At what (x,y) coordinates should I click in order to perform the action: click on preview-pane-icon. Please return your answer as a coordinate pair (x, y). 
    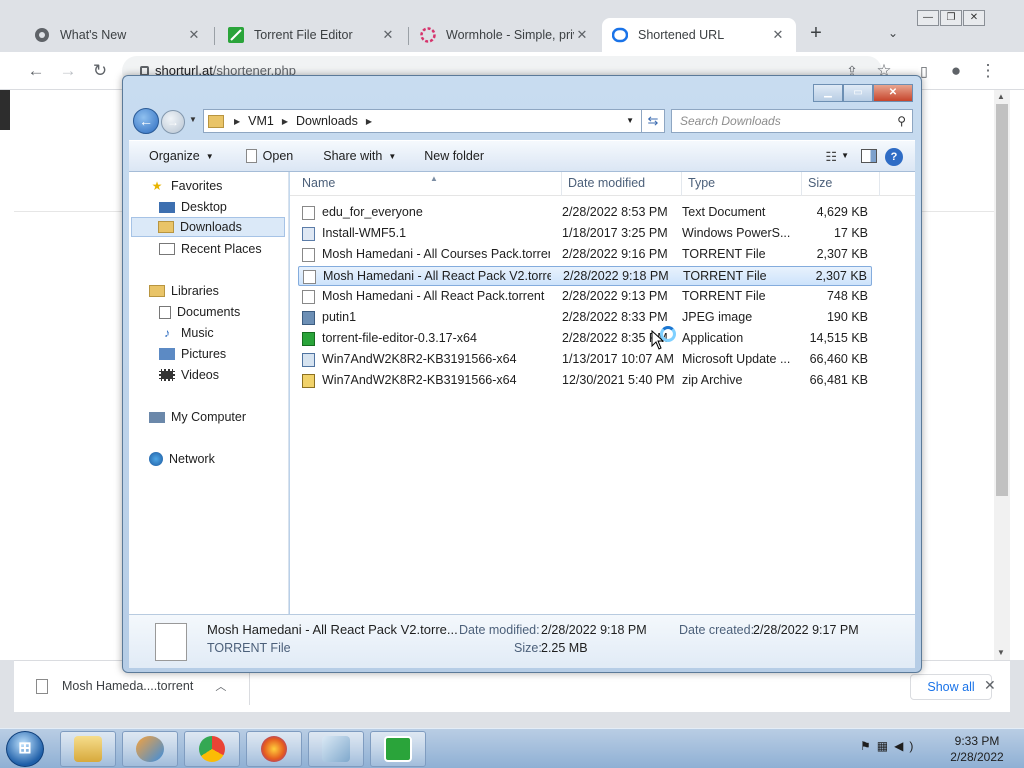
    Looking at the image, I should click on (869, 156).